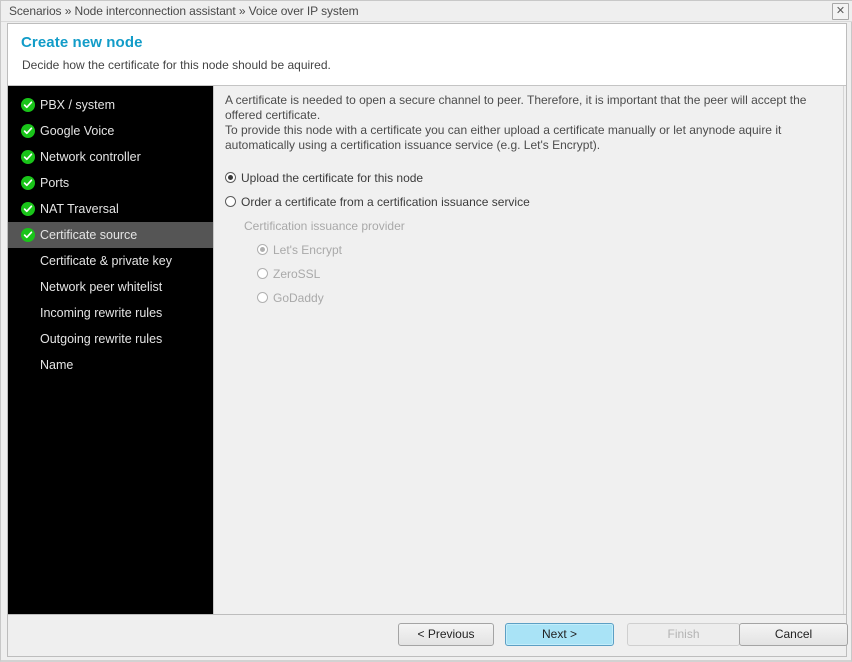 This screenshot has height=662, width=852. I want to click on sidebar-item-outgoing-rewrite-rules: Outgoing rewrite rules, so click(110, 339).